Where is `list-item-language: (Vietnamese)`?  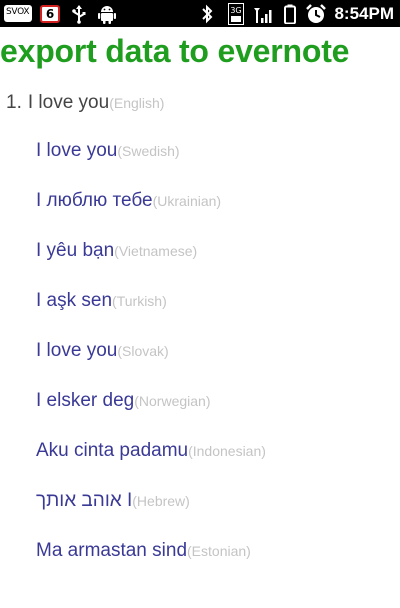 list-item-language: (Vietnamese) is located at coordinates (156, 251).